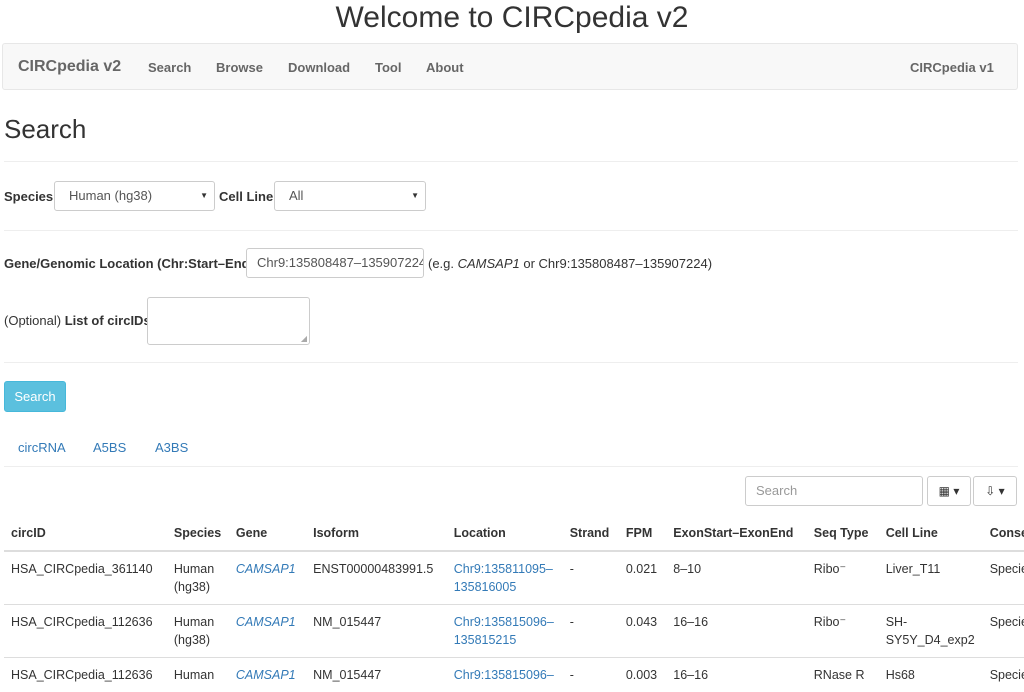  What do you see at coordinates (108, 320) in the screenshot?
I see `circids-label-text: List of circIDs` at bounding box center [108, 320].